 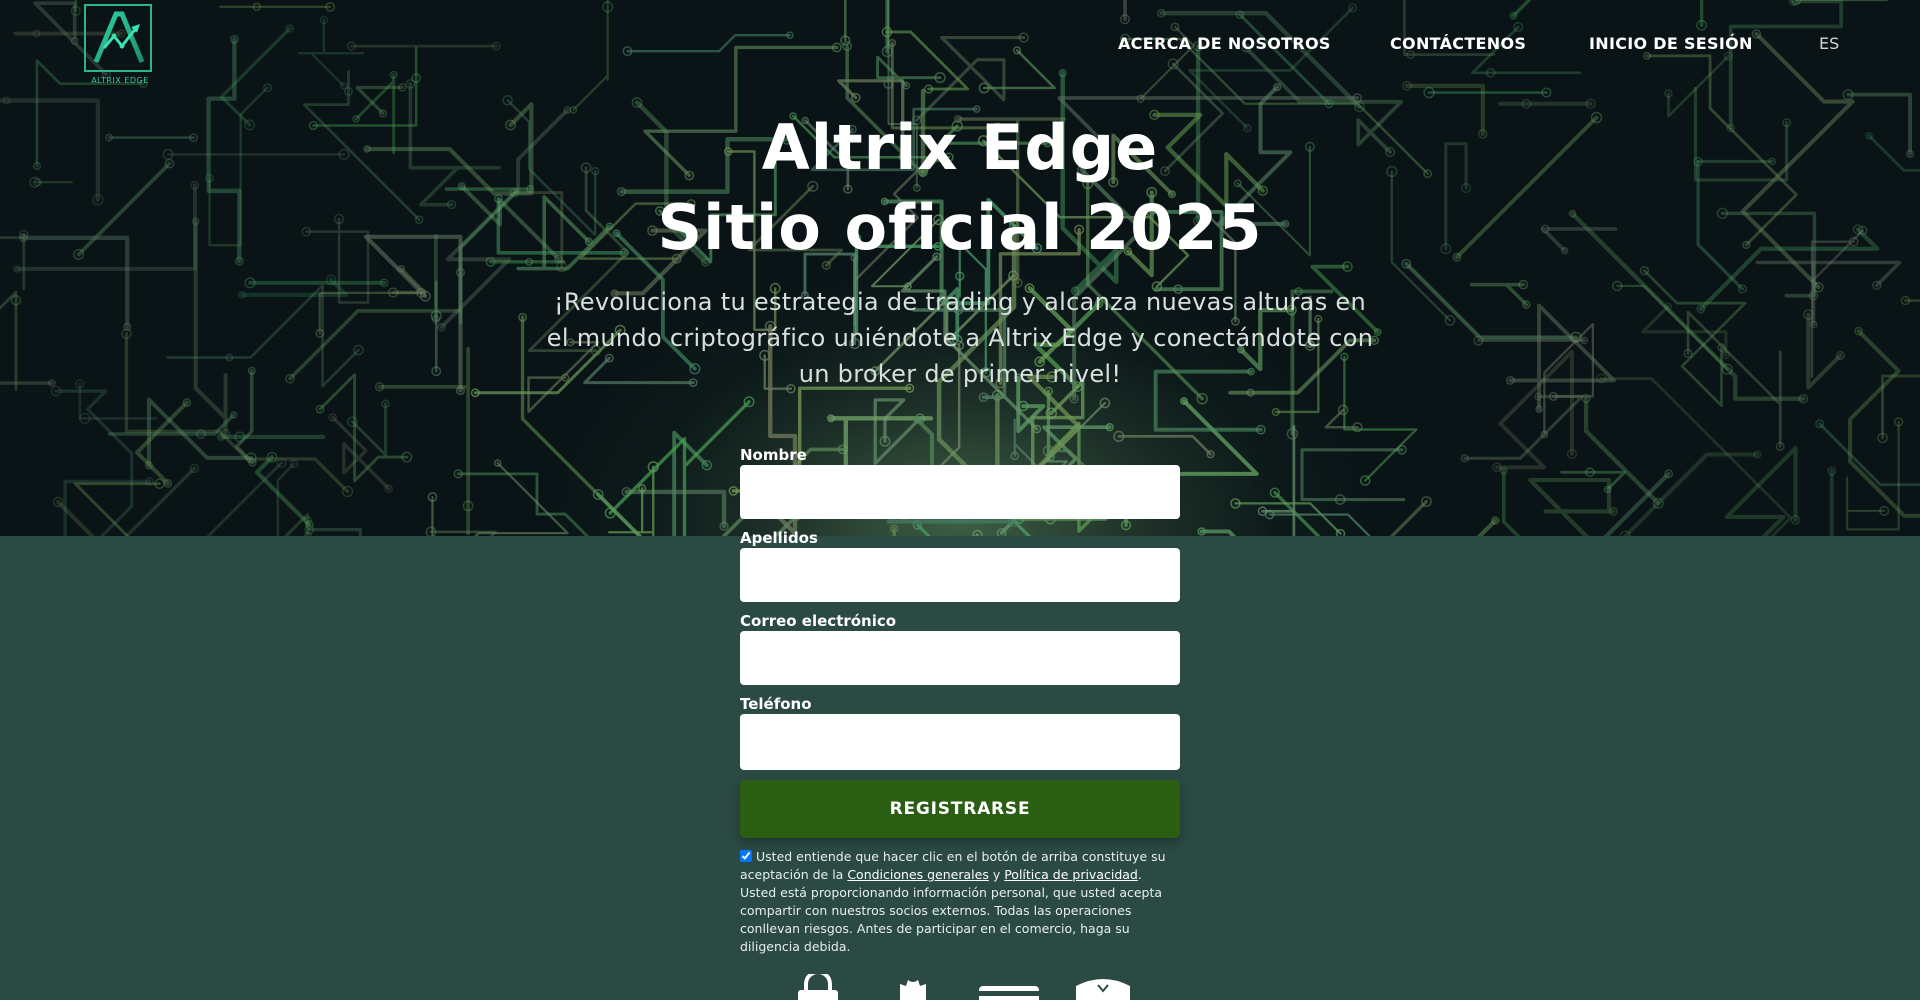 I want to click on consent-and: y, so click(x=996, y=874).